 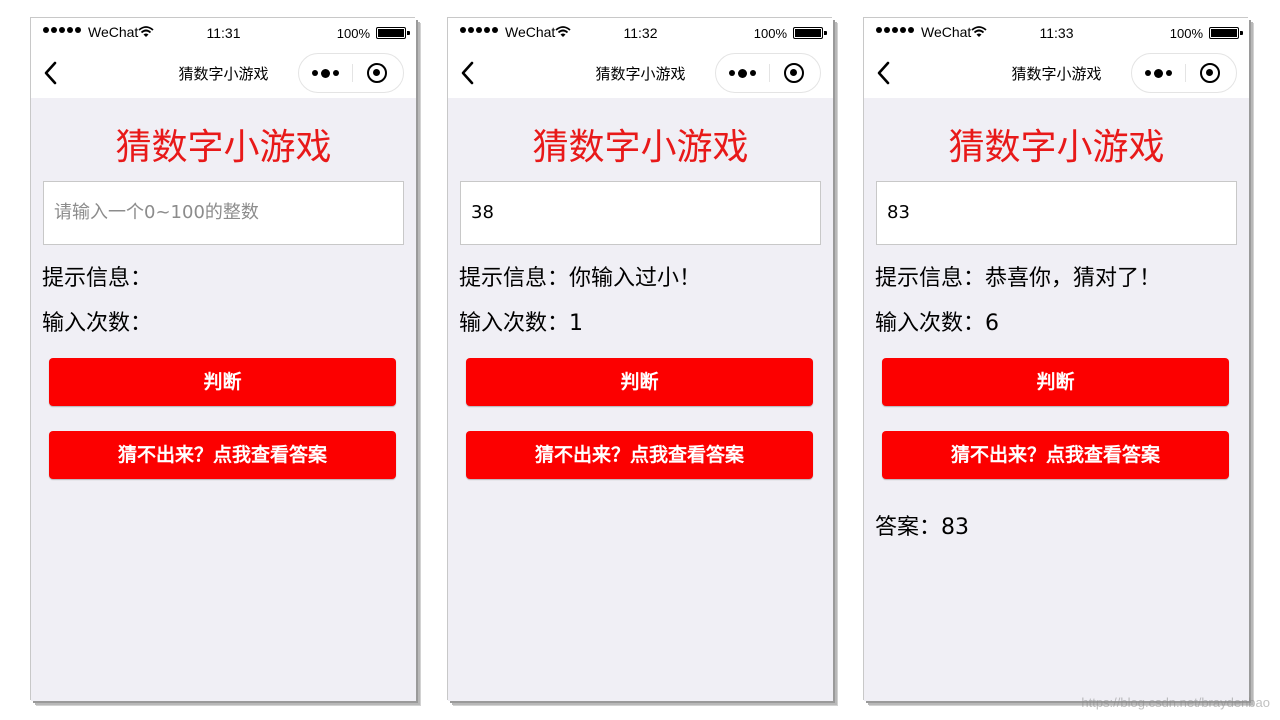 I want to click on status-bar: WeChat 11:31 100%, so click(x=223, y=33).